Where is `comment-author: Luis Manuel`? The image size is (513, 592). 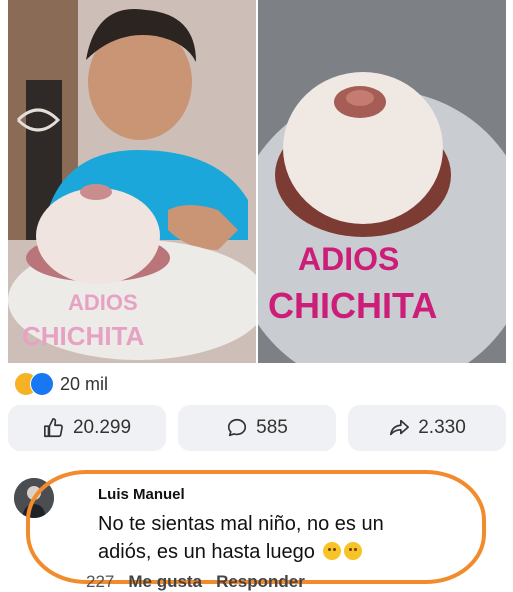 comment-author: Luis Manuel is located at coordinates (141, 494).